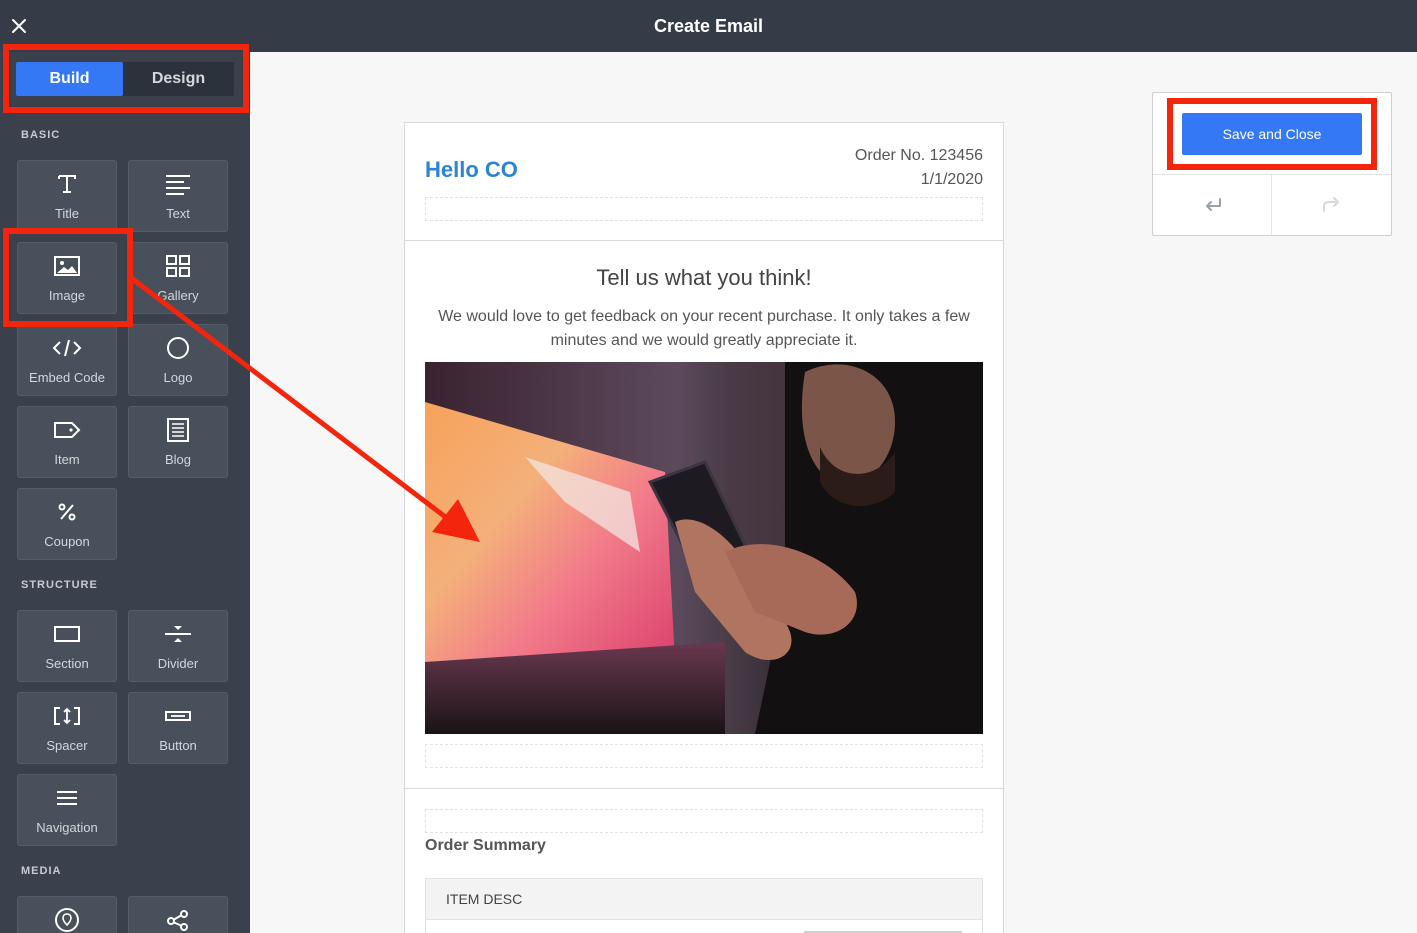 The width and height of the screenshot is (1417, 933). I want to click on tile-label: Section, so click(67, 663).